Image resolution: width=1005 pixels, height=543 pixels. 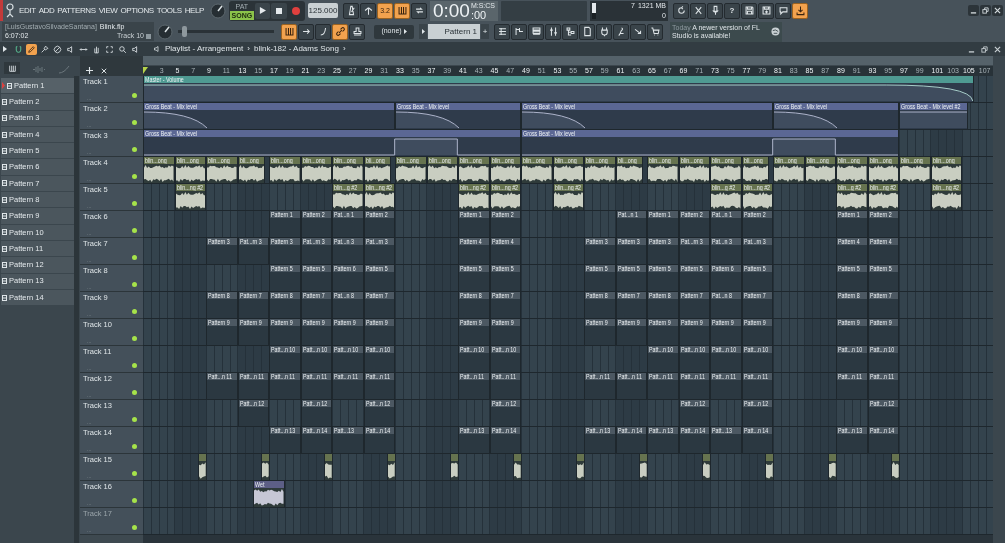 What do you see at coordinates (76, 10) in the screenshot?
I see `menu-item: PATTERNS` at bounding box center [76, 10].